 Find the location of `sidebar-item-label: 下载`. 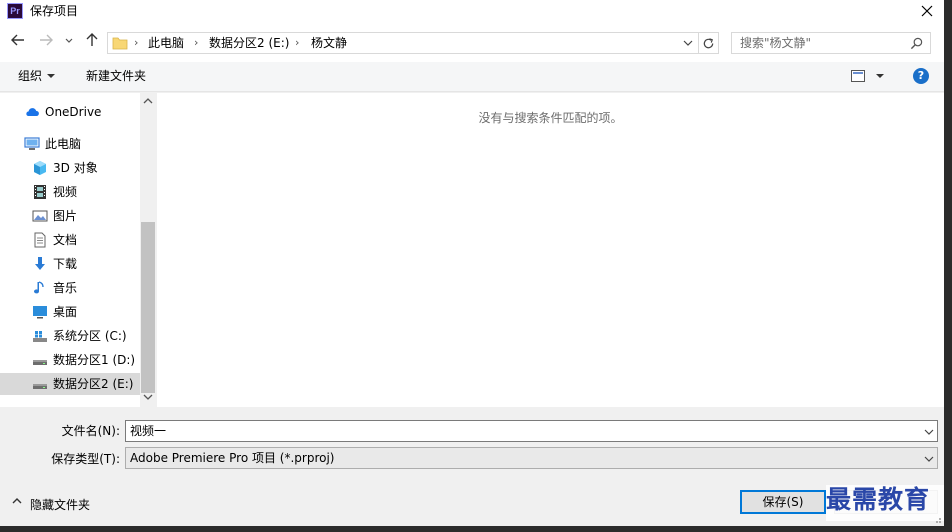

sidebar-item-label: 下载 is located at coordinates (65, 264).